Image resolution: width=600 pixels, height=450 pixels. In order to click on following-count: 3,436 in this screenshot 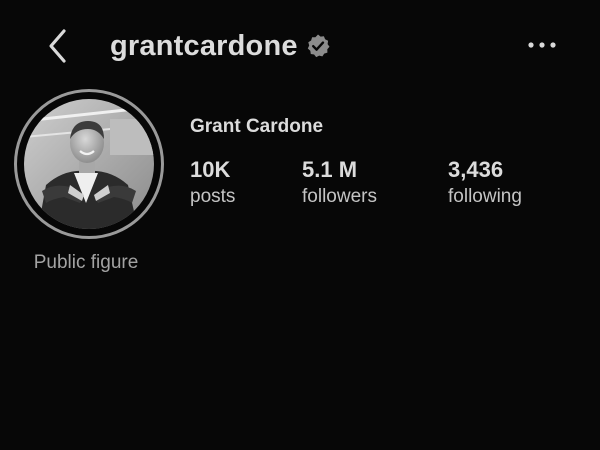, I will do `click(476, 169)`.